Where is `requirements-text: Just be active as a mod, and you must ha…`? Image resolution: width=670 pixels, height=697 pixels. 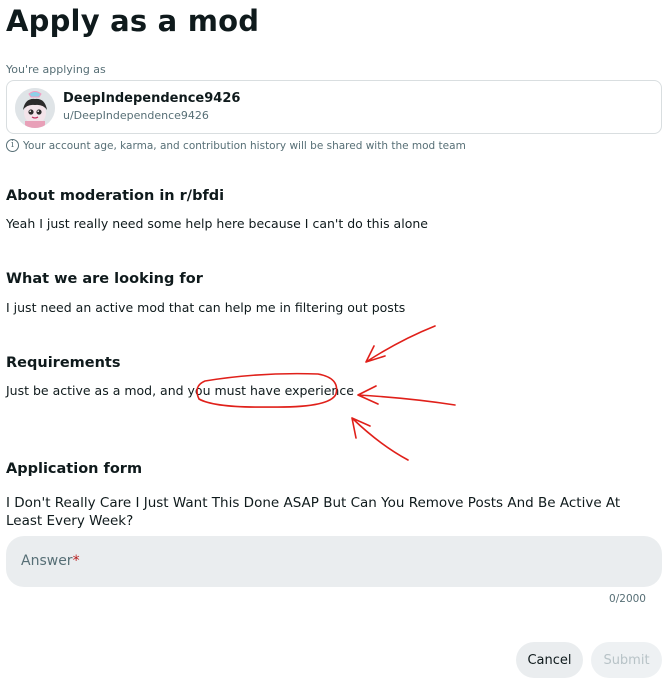 requirements-text: Just be active as a mod, and you must ha… is located at coordinates (180, 390).